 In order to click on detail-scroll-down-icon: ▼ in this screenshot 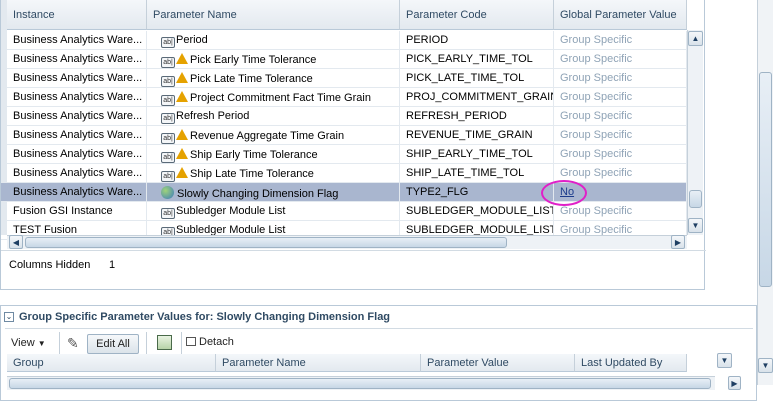, I will do `click(724, 360)`.